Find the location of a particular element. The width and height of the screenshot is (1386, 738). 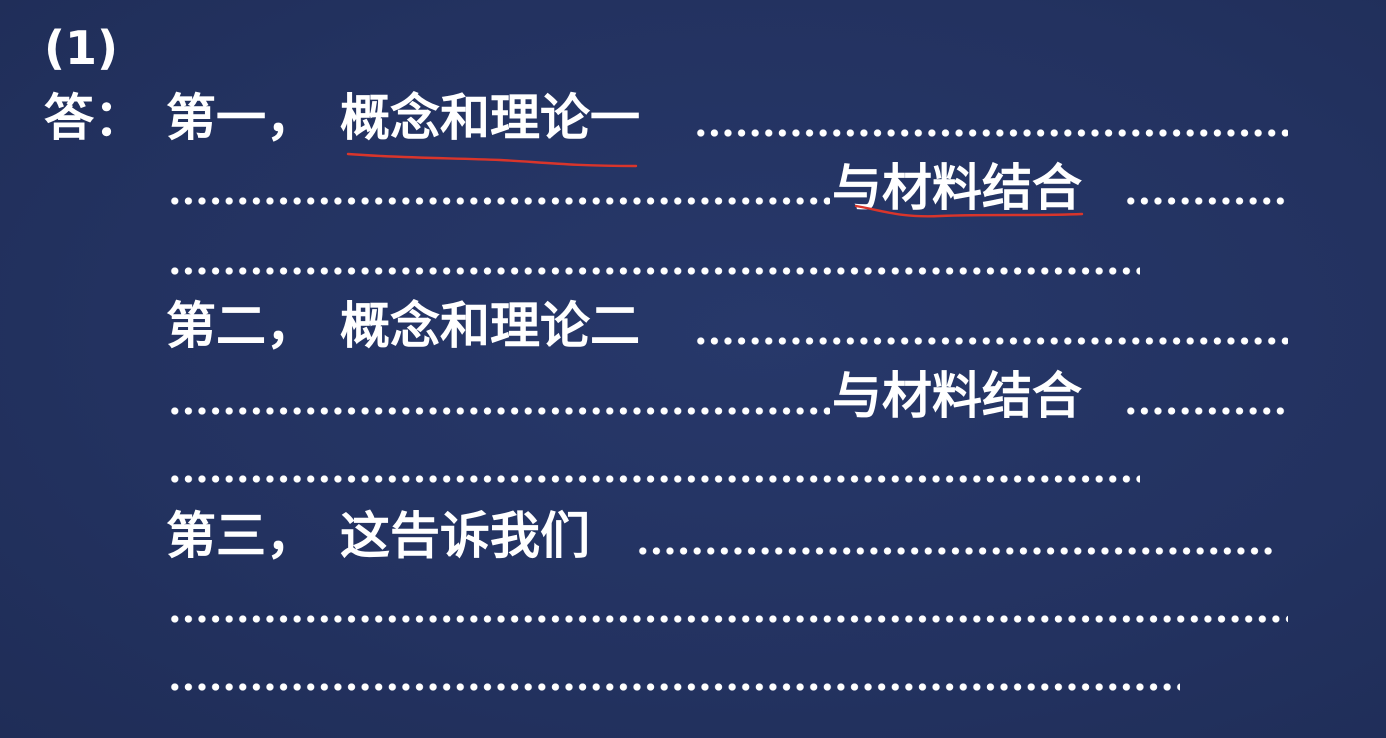

point-2-fill-line-2a is located at coordinates (499, 411).